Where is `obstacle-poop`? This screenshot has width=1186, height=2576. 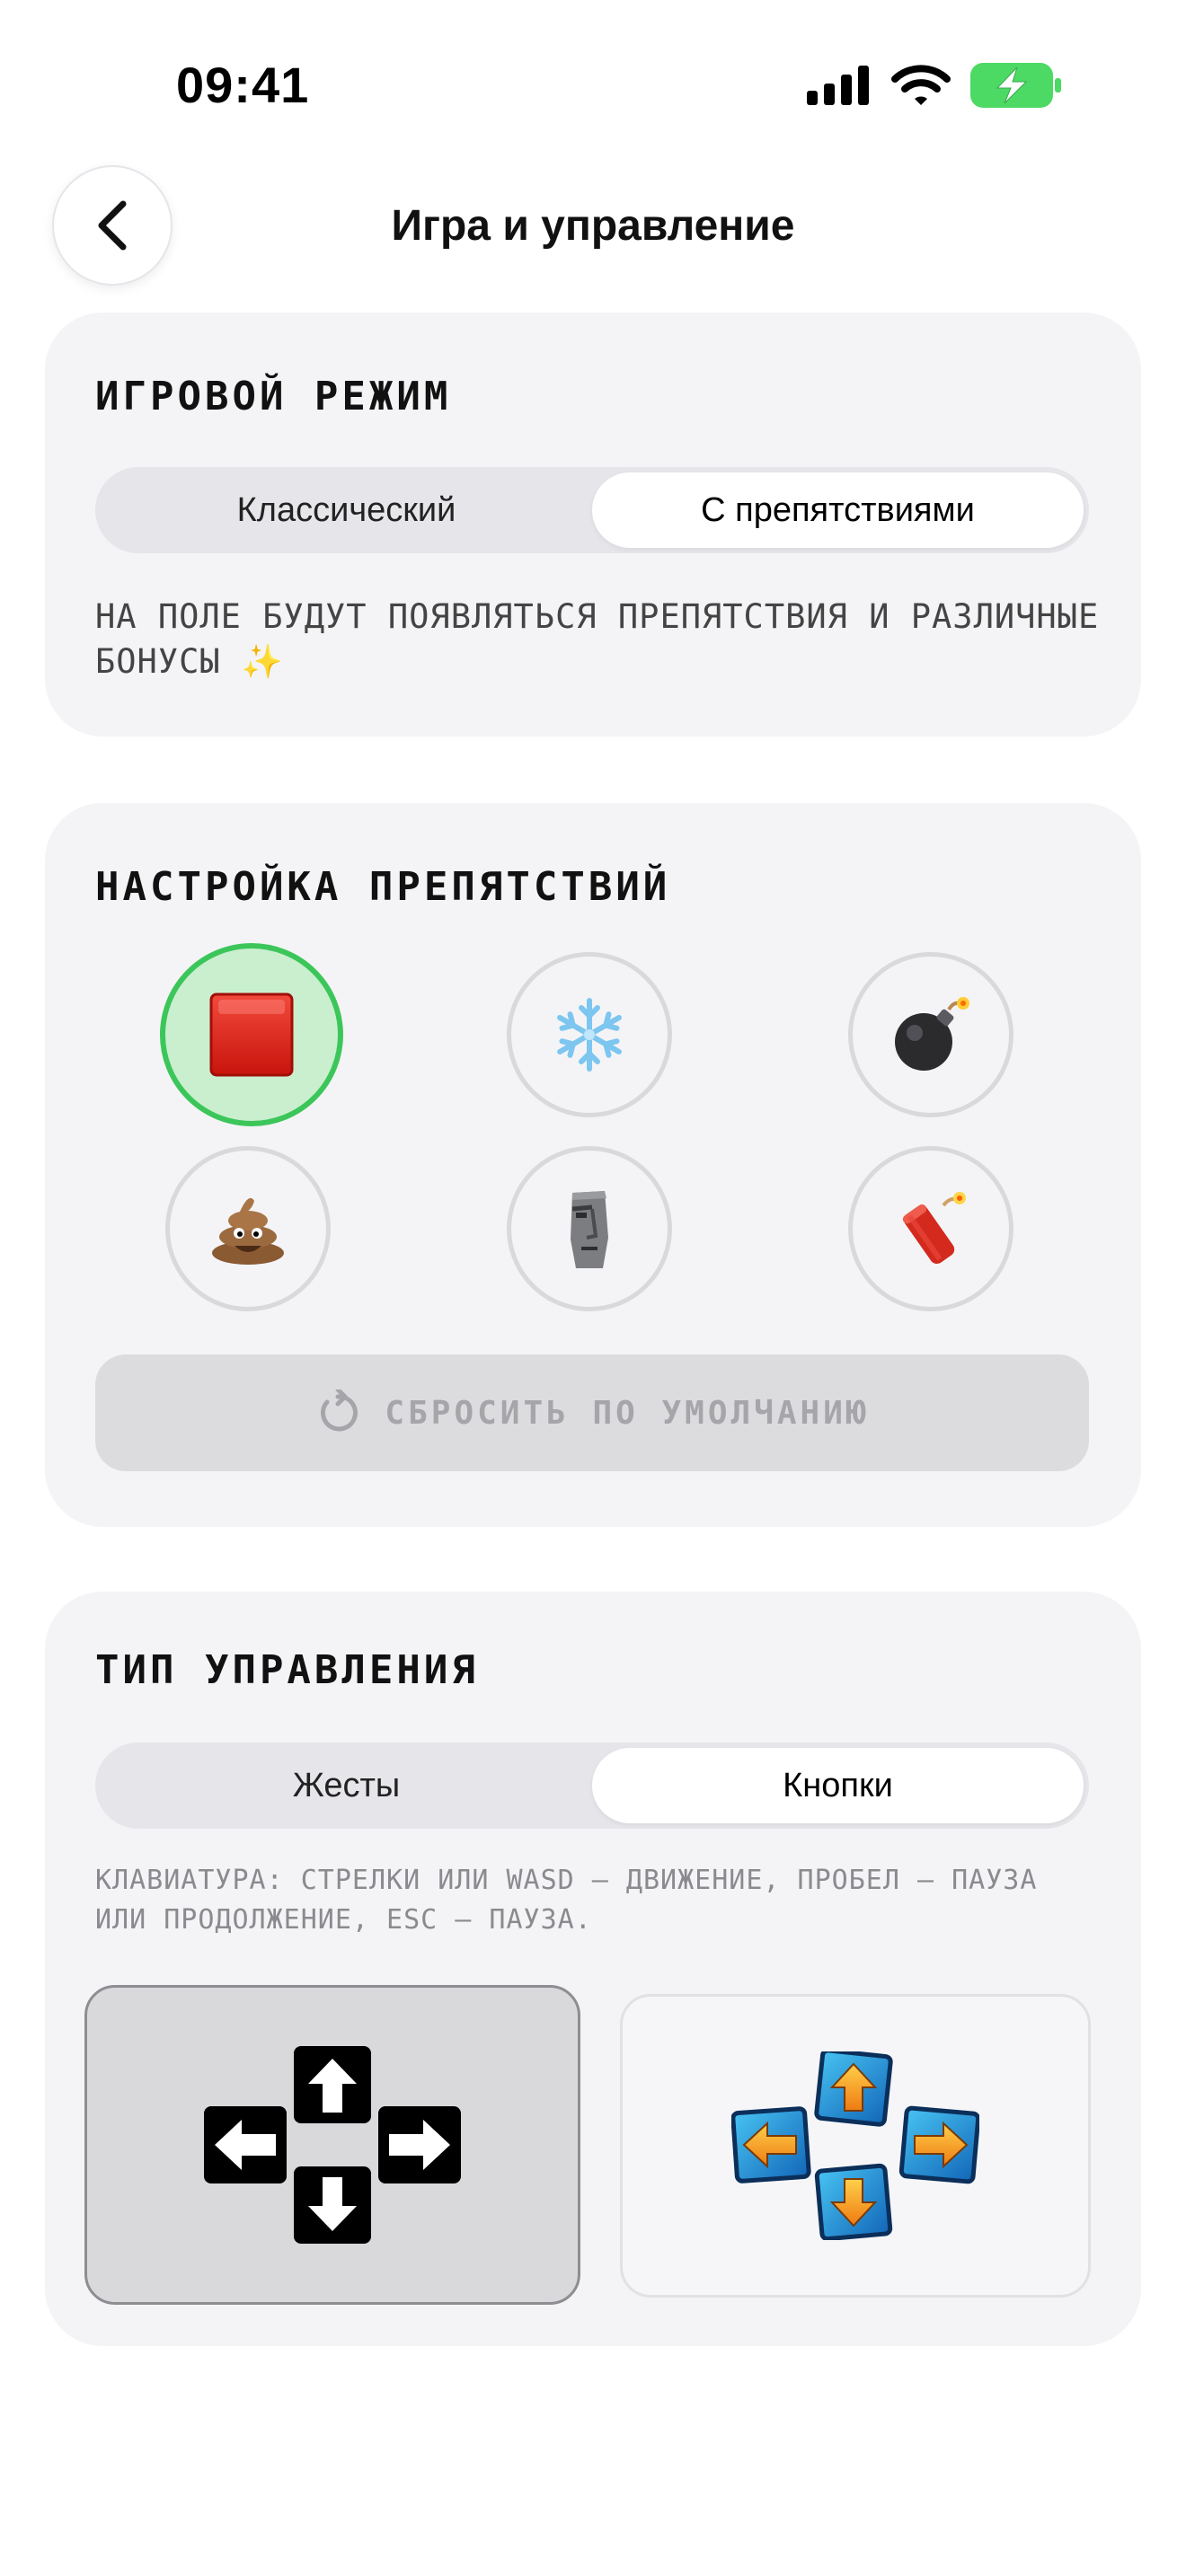 obstacle-poop is located at coordinates (248, 1228).